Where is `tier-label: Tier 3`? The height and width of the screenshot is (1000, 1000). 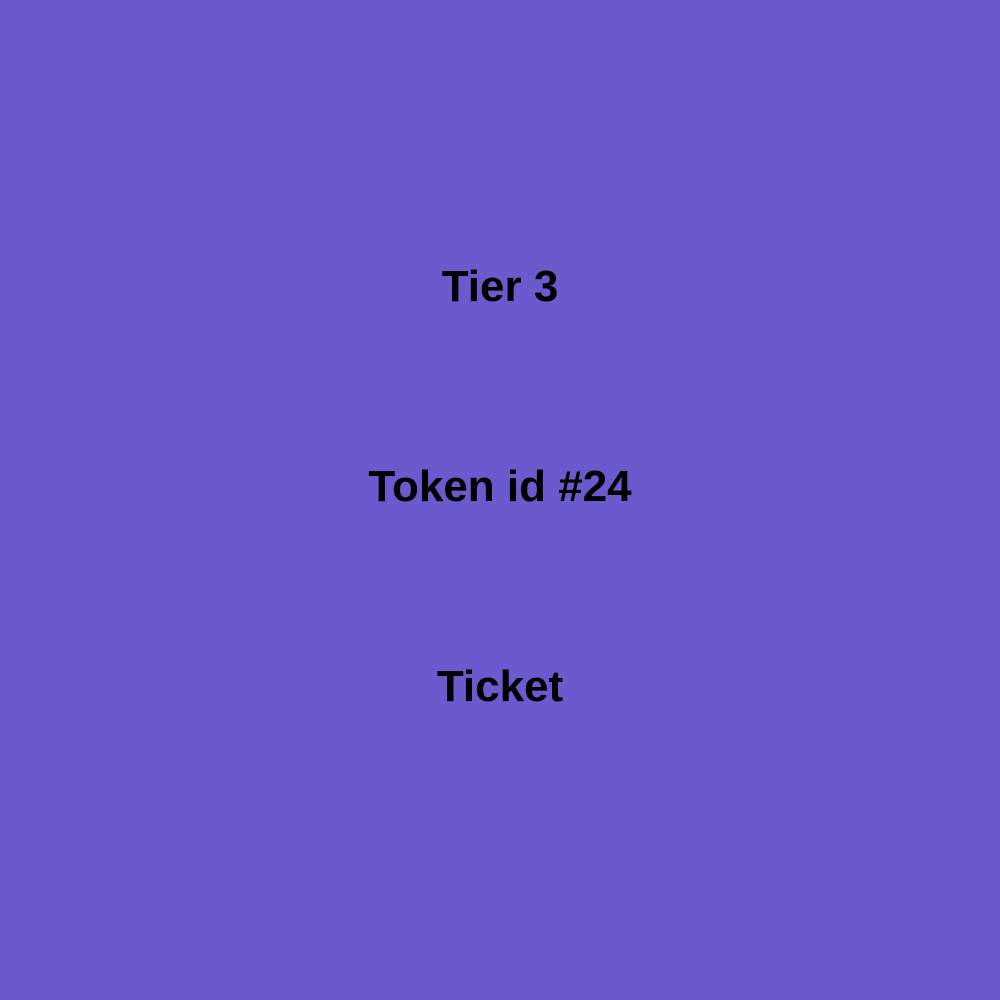 tier-label: Tier 3 is located at coordinates (500, 286).